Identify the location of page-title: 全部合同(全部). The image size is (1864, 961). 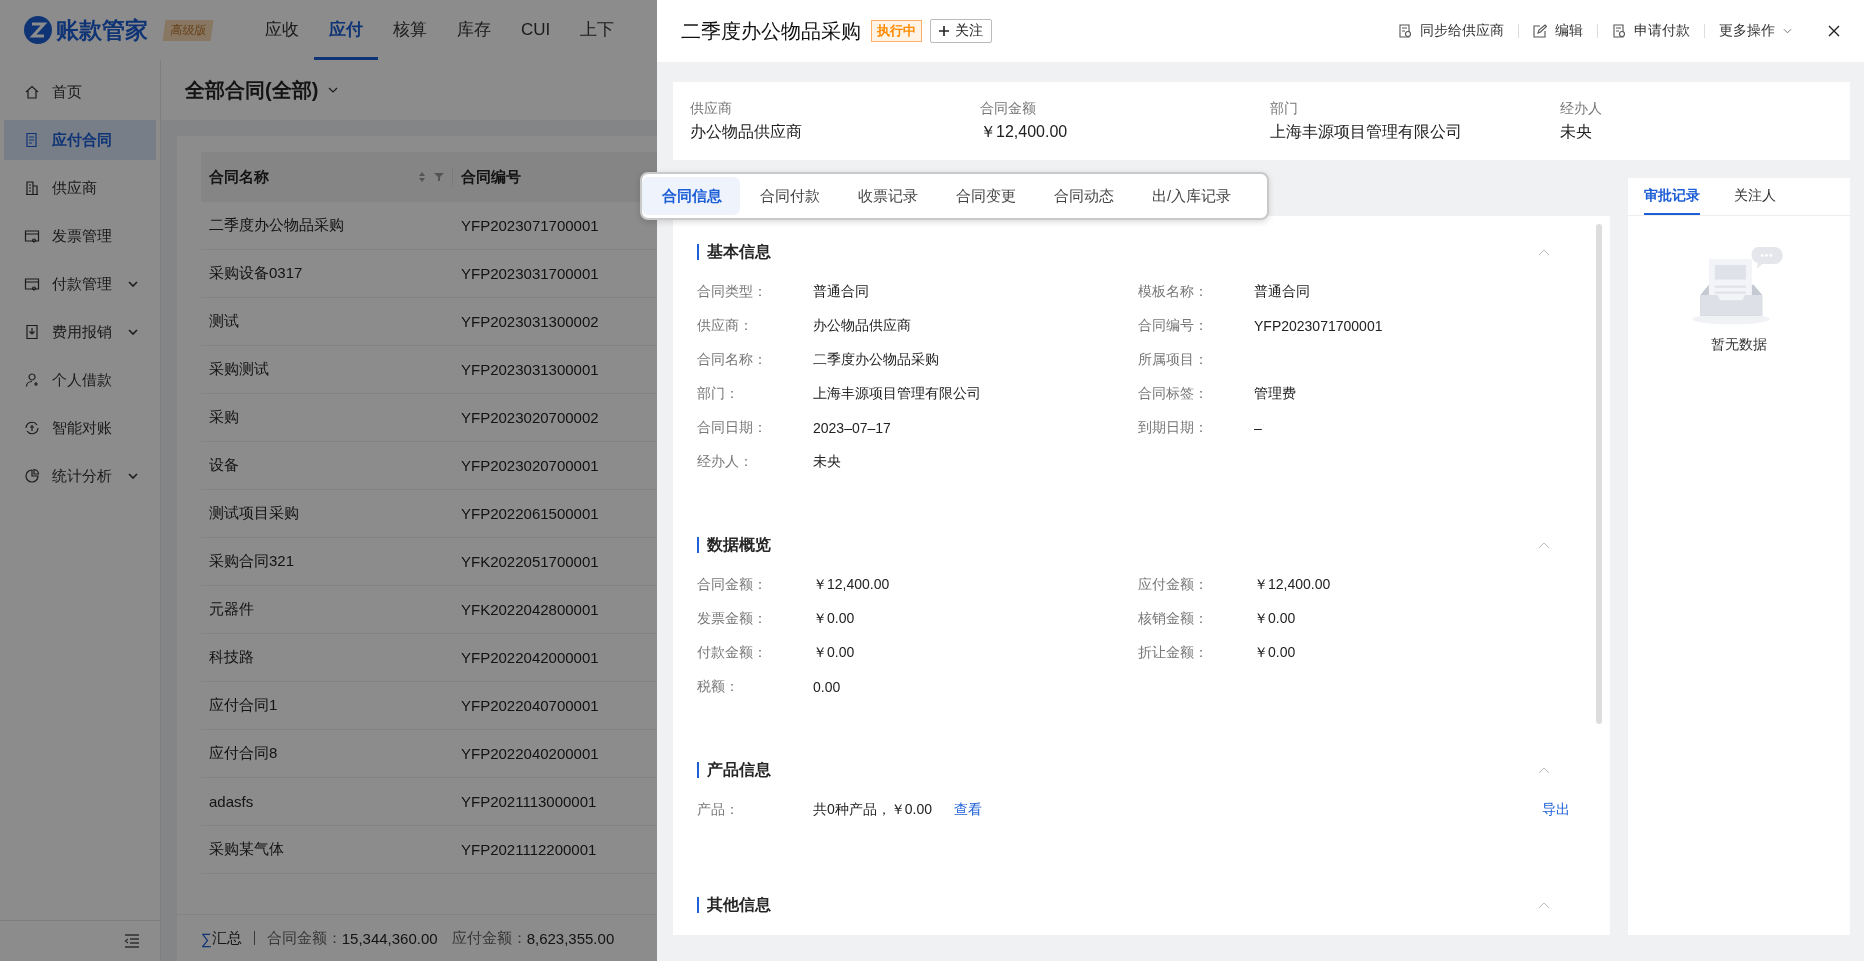
(252, 90).